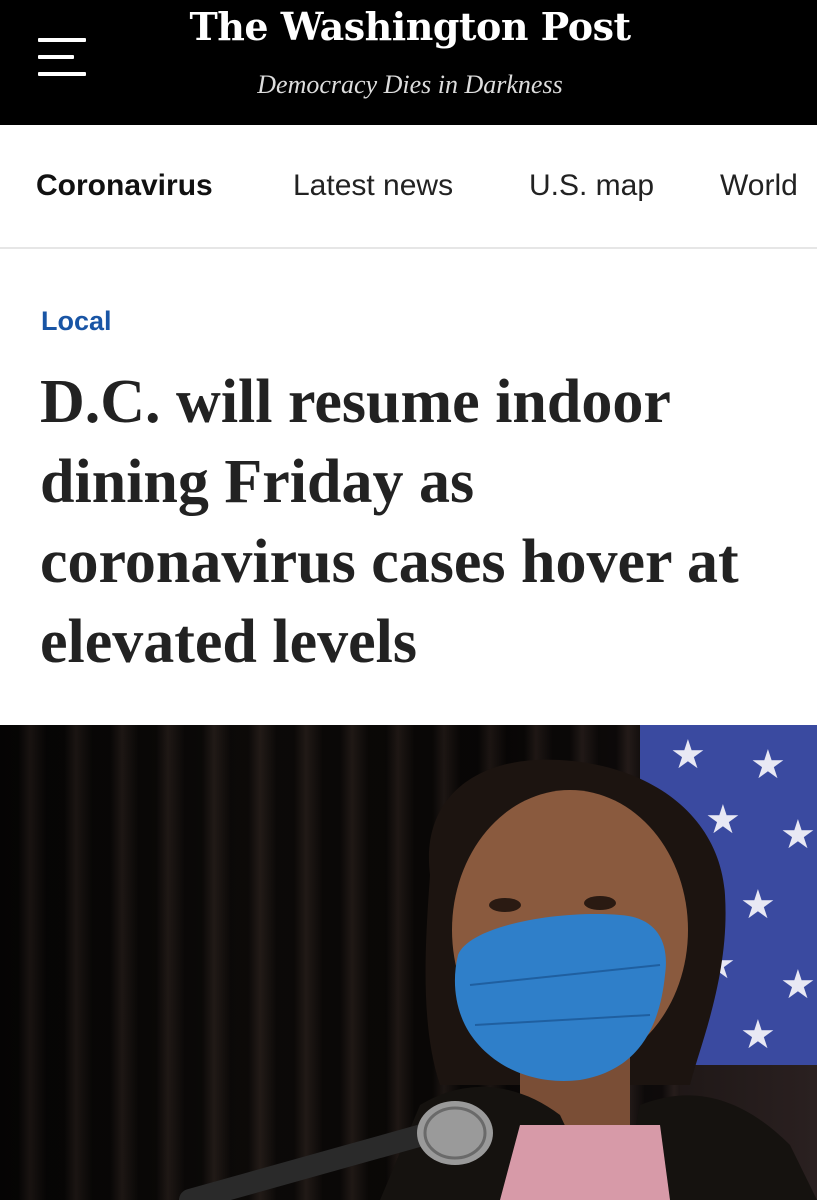 The height and width of the screenshot is (1200, 817). I want to click on nav-item-world: World, so click(759, 186).